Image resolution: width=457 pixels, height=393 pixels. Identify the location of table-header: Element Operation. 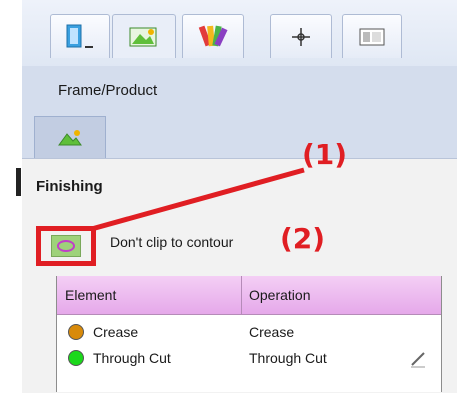
(249, 295).